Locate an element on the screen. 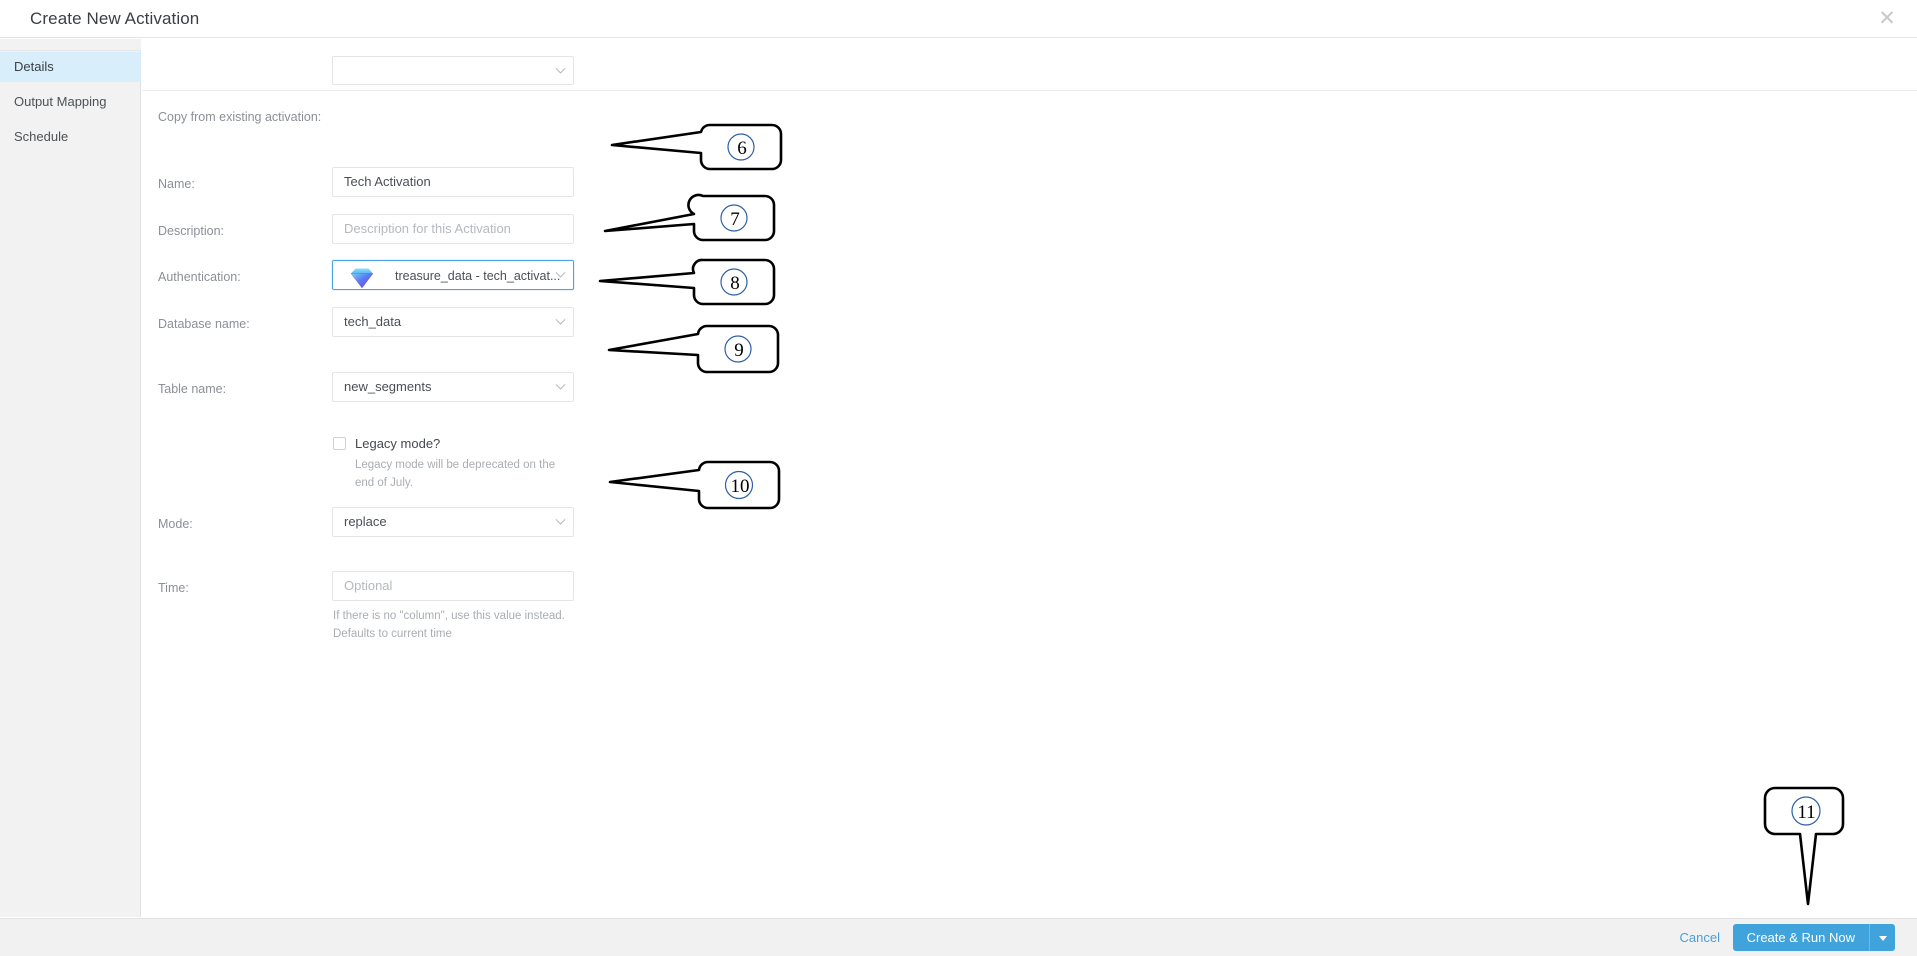 The image size is (1917, 956). time-field: Optional is located at coordinates (453, 586).